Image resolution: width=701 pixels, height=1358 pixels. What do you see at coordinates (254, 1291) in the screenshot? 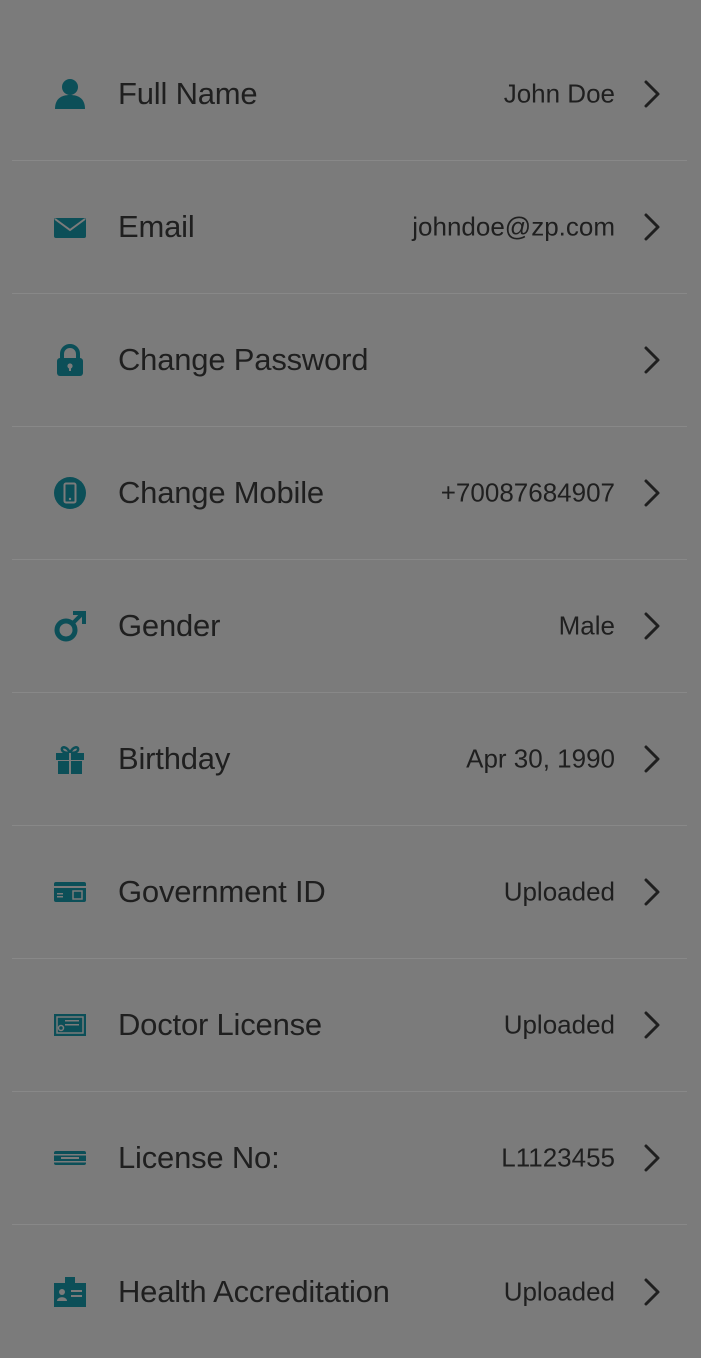
I see `row-label: Health Accreditation` at bounding box center [254, 1291].